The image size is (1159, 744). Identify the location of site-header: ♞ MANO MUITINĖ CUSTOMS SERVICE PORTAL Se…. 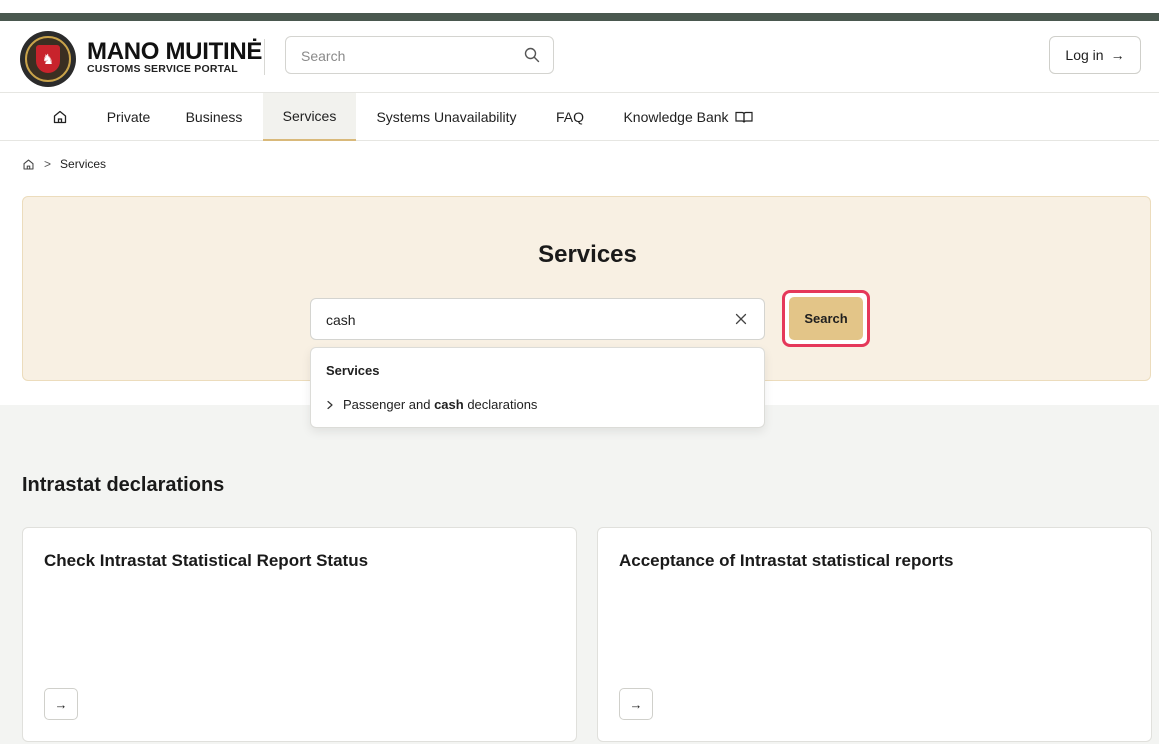
(579, 57).